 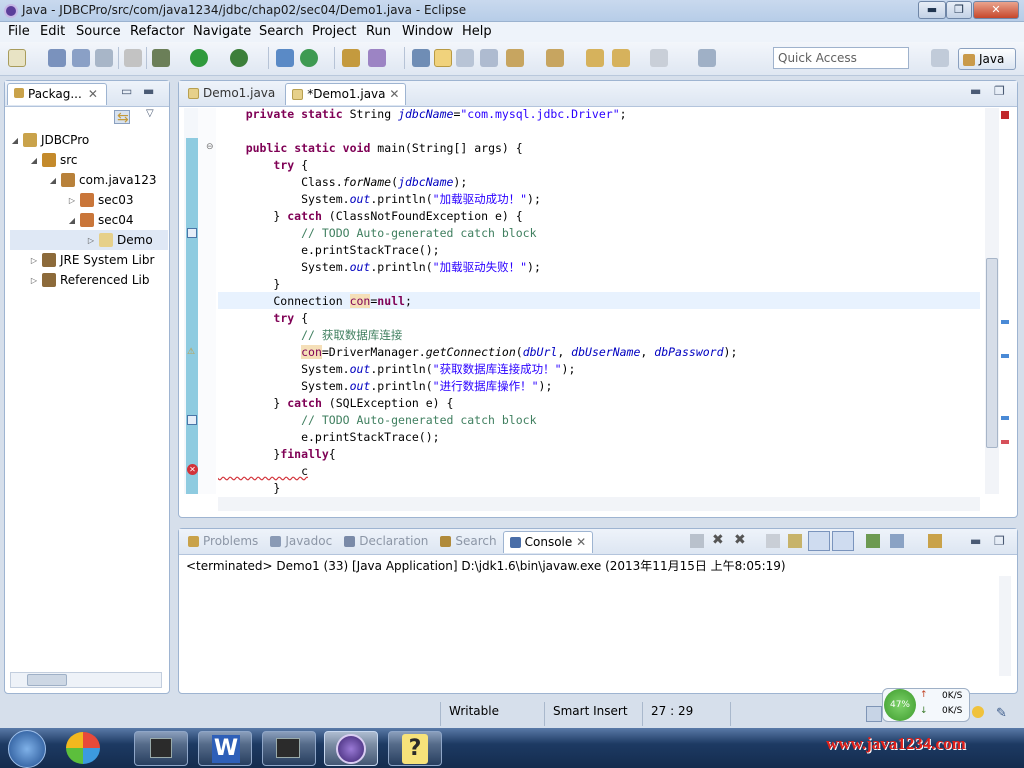 I want to click on terminate-icon, so click(x=697, y=541).